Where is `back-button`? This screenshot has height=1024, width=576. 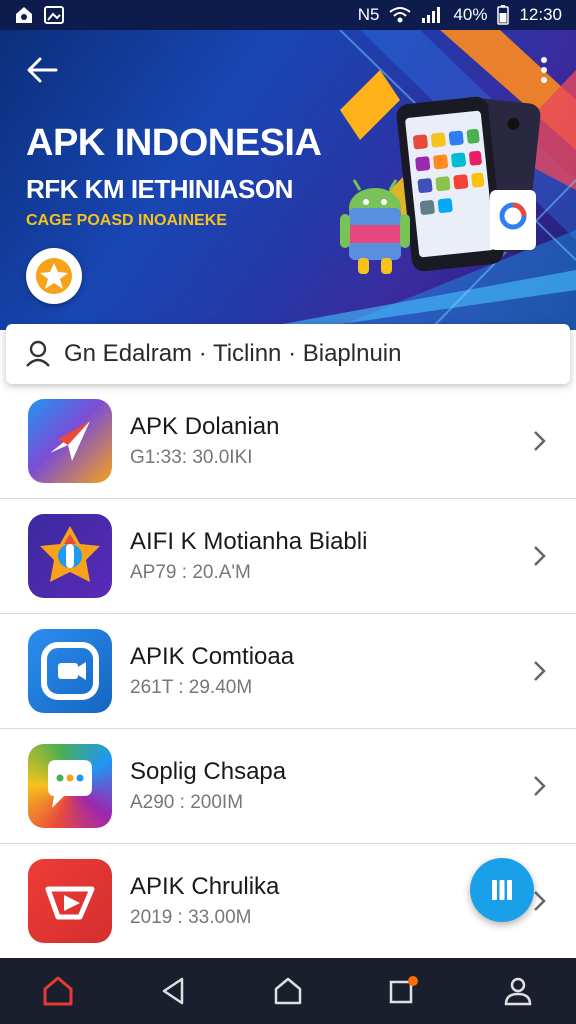
back-button is located at coordinates (44, 70).